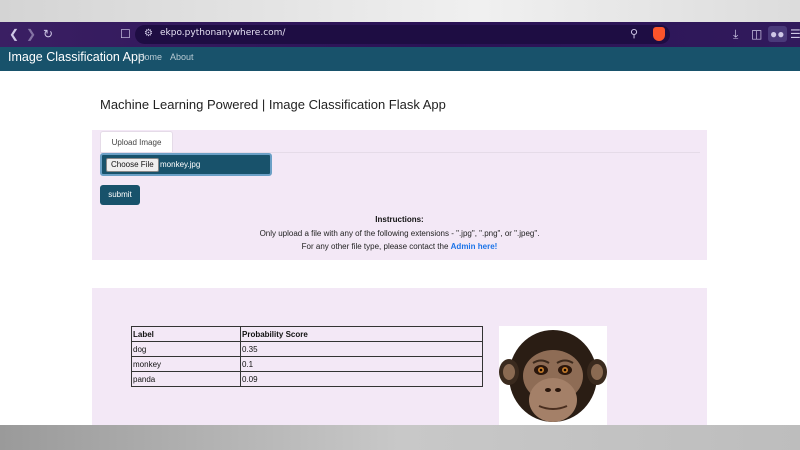 Image resolution: width=800 pixels, height=450 pixels. Describe the element at coordinates (14, 34) in the screenshot. I see `back-icon: ❮` at that location.